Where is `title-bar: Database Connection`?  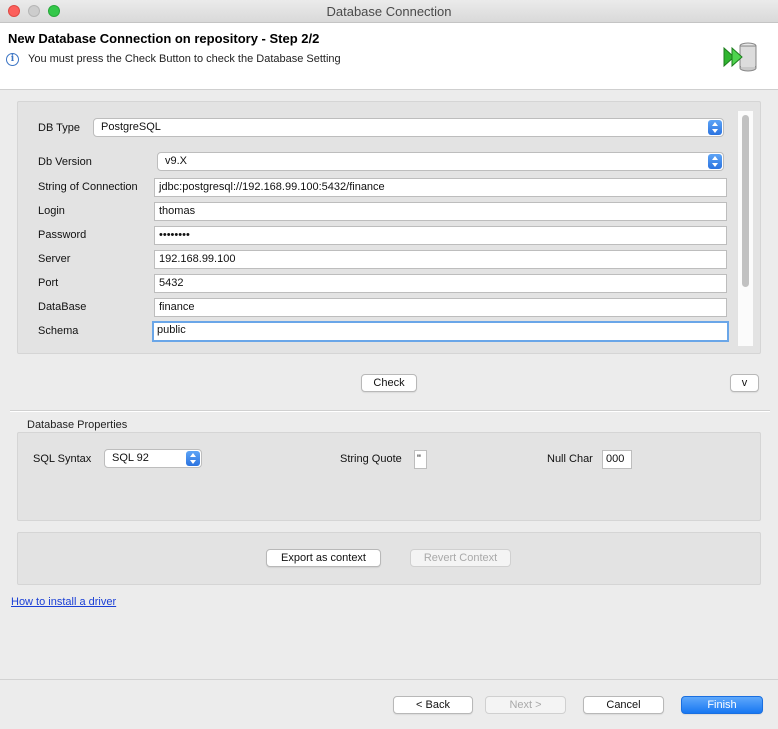 title-bar: Database Connection is located at coordinates (389, 11).